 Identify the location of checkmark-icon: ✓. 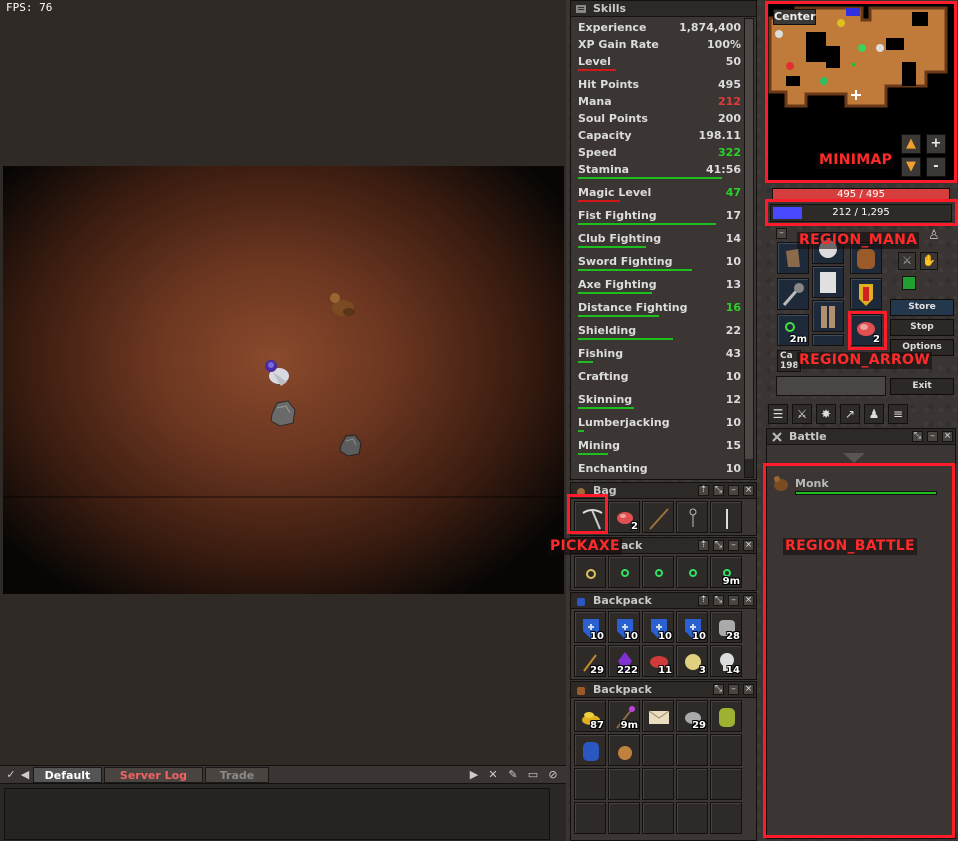
(11, 775).